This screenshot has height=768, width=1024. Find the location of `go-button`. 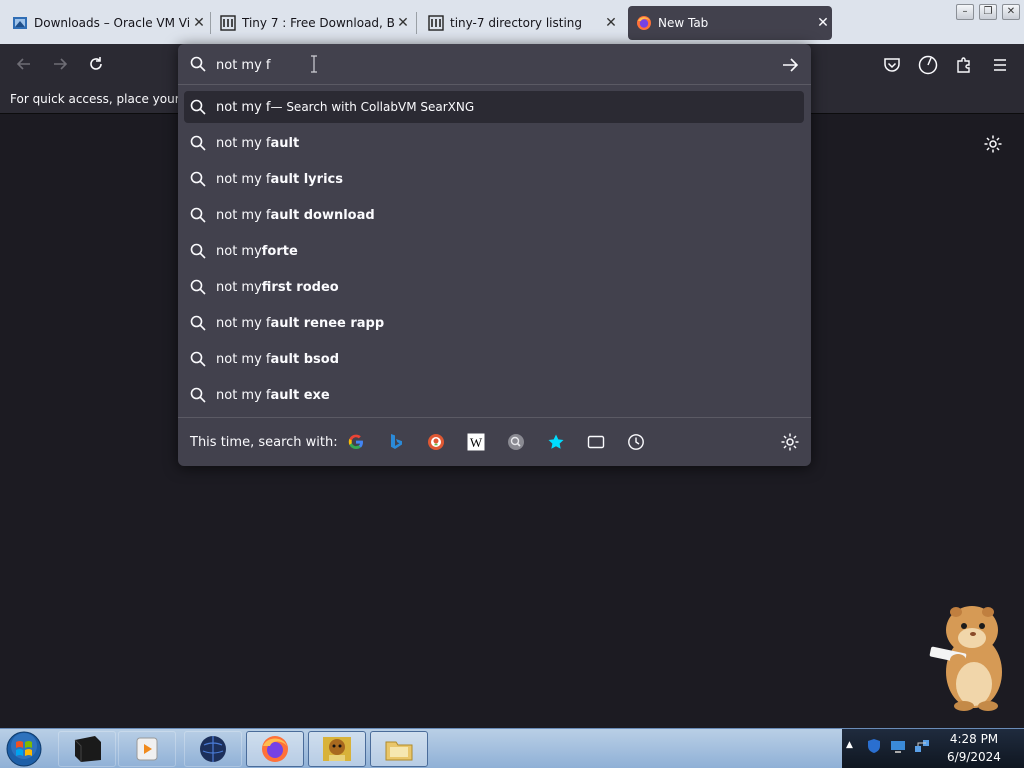

go-button is located at coordinates (790, 65).